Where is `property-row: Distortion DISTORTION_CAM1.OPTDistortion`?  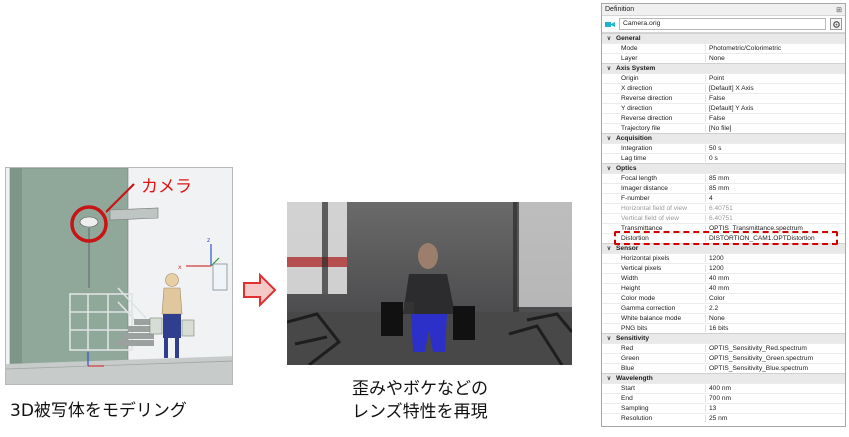 property-row: Distortion DISTORTION_CAM1.OPTDistortion is located at coordinates (723, 238).